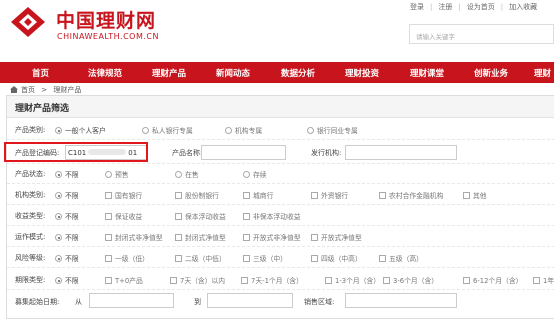 This screenshot has height=319, width=554. Describe the element at coordinates (243, 130) in the screenshot. I see `category-option: 机构专属` at that location.